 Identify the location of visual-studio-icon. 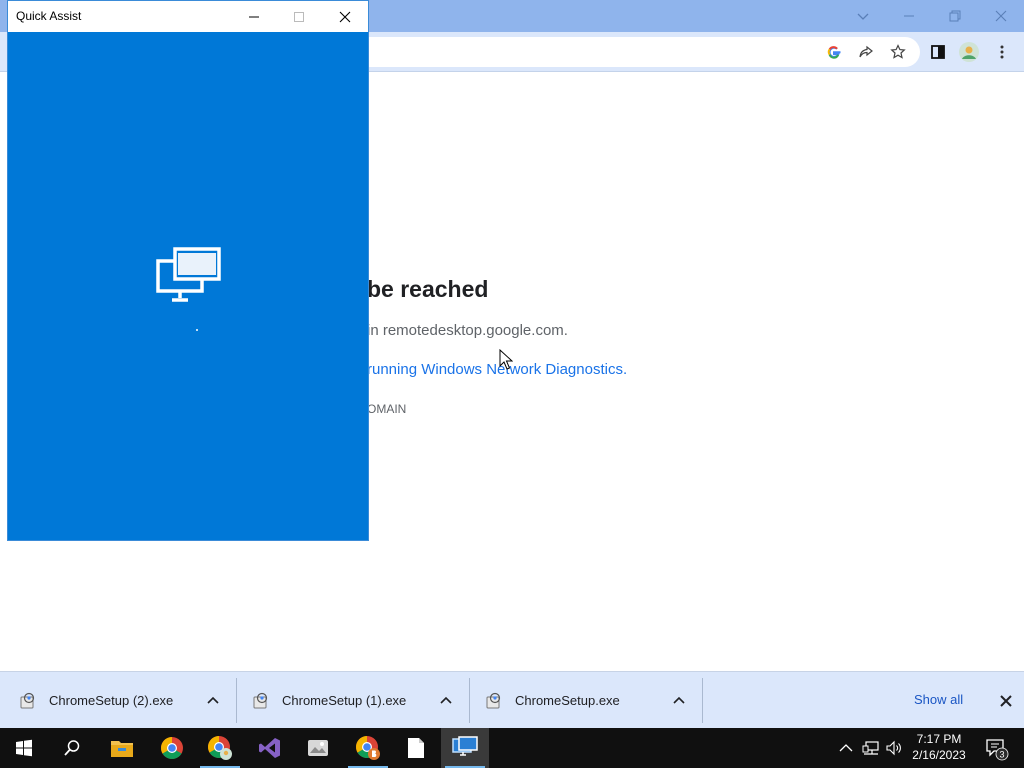
(269, 748).